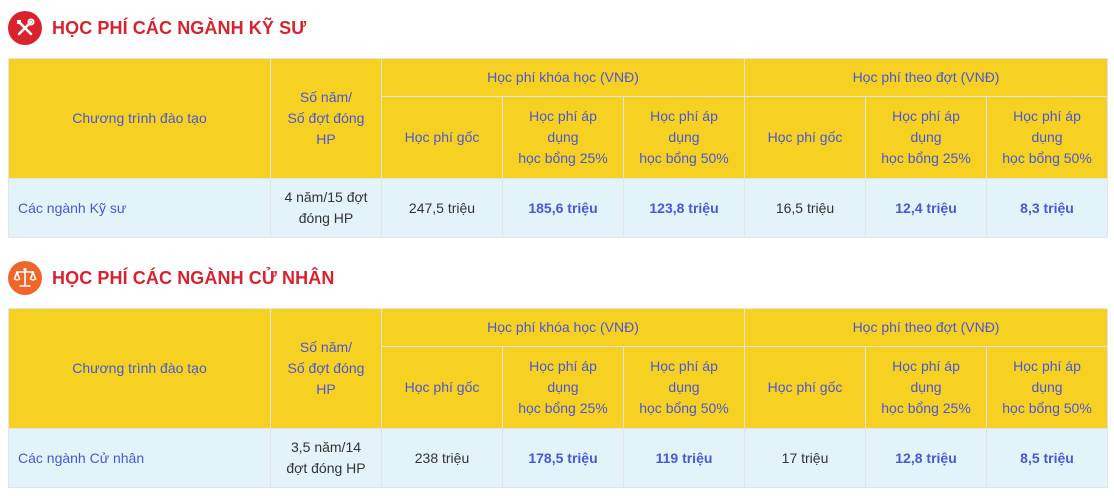 The image size is (1114, 496). Describe the element at coordinates (139, 458) in the screenshot. I see `program-name-link: Các ngành Cử nhân` at that location.